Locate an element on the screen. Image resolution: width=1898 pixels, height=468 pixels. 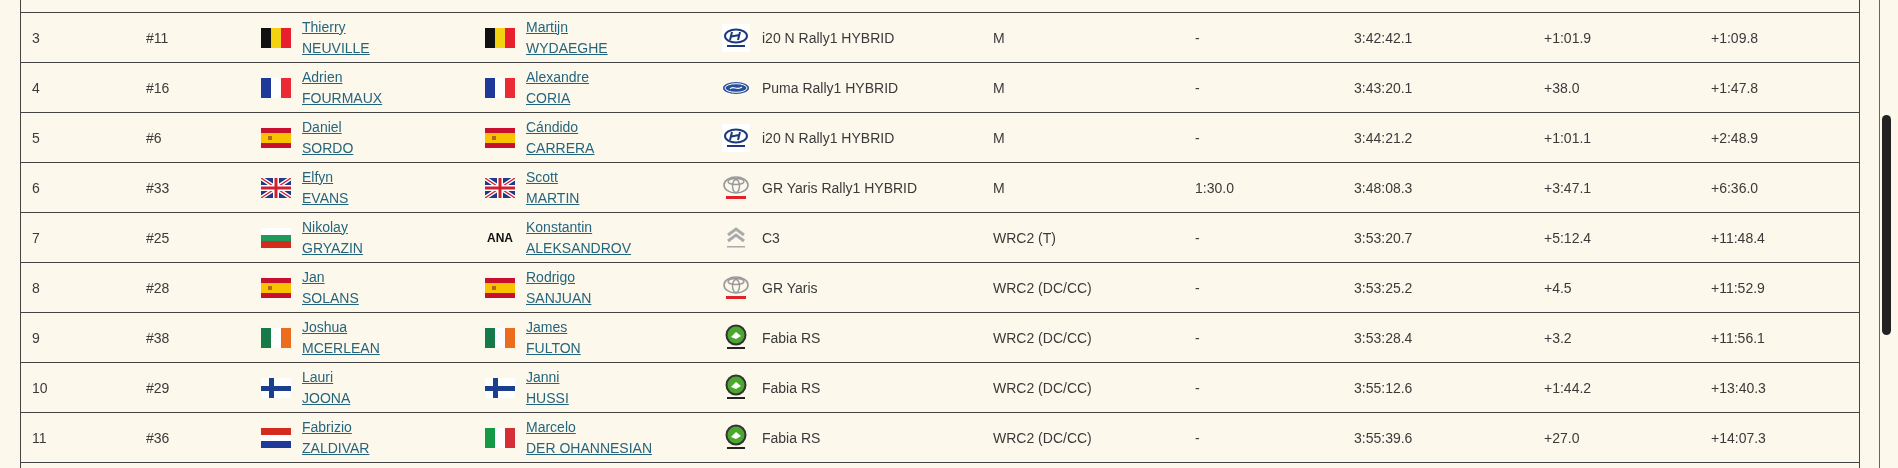
last-name-link: JOONA is located at coordinates (326, 398).